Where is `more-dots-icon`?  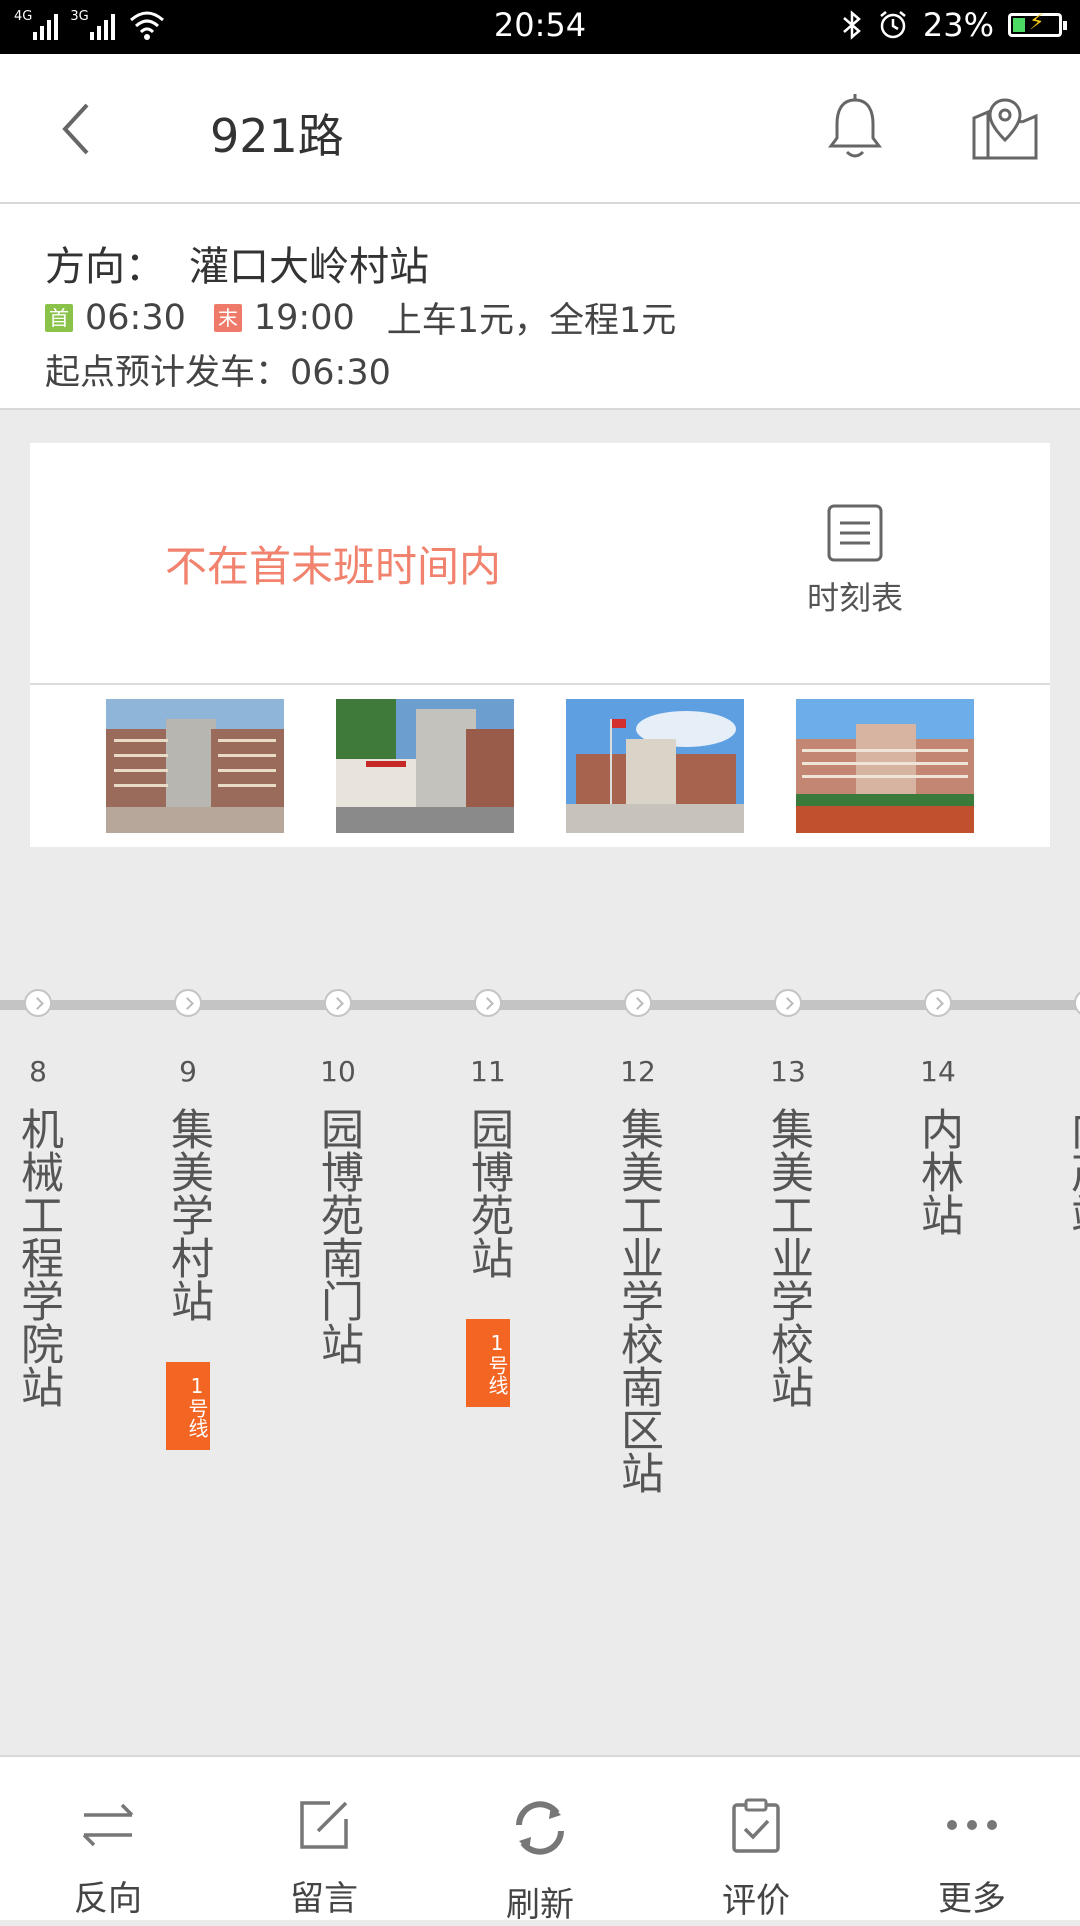 more-dots-icon is located at coordinates (972, 1825).